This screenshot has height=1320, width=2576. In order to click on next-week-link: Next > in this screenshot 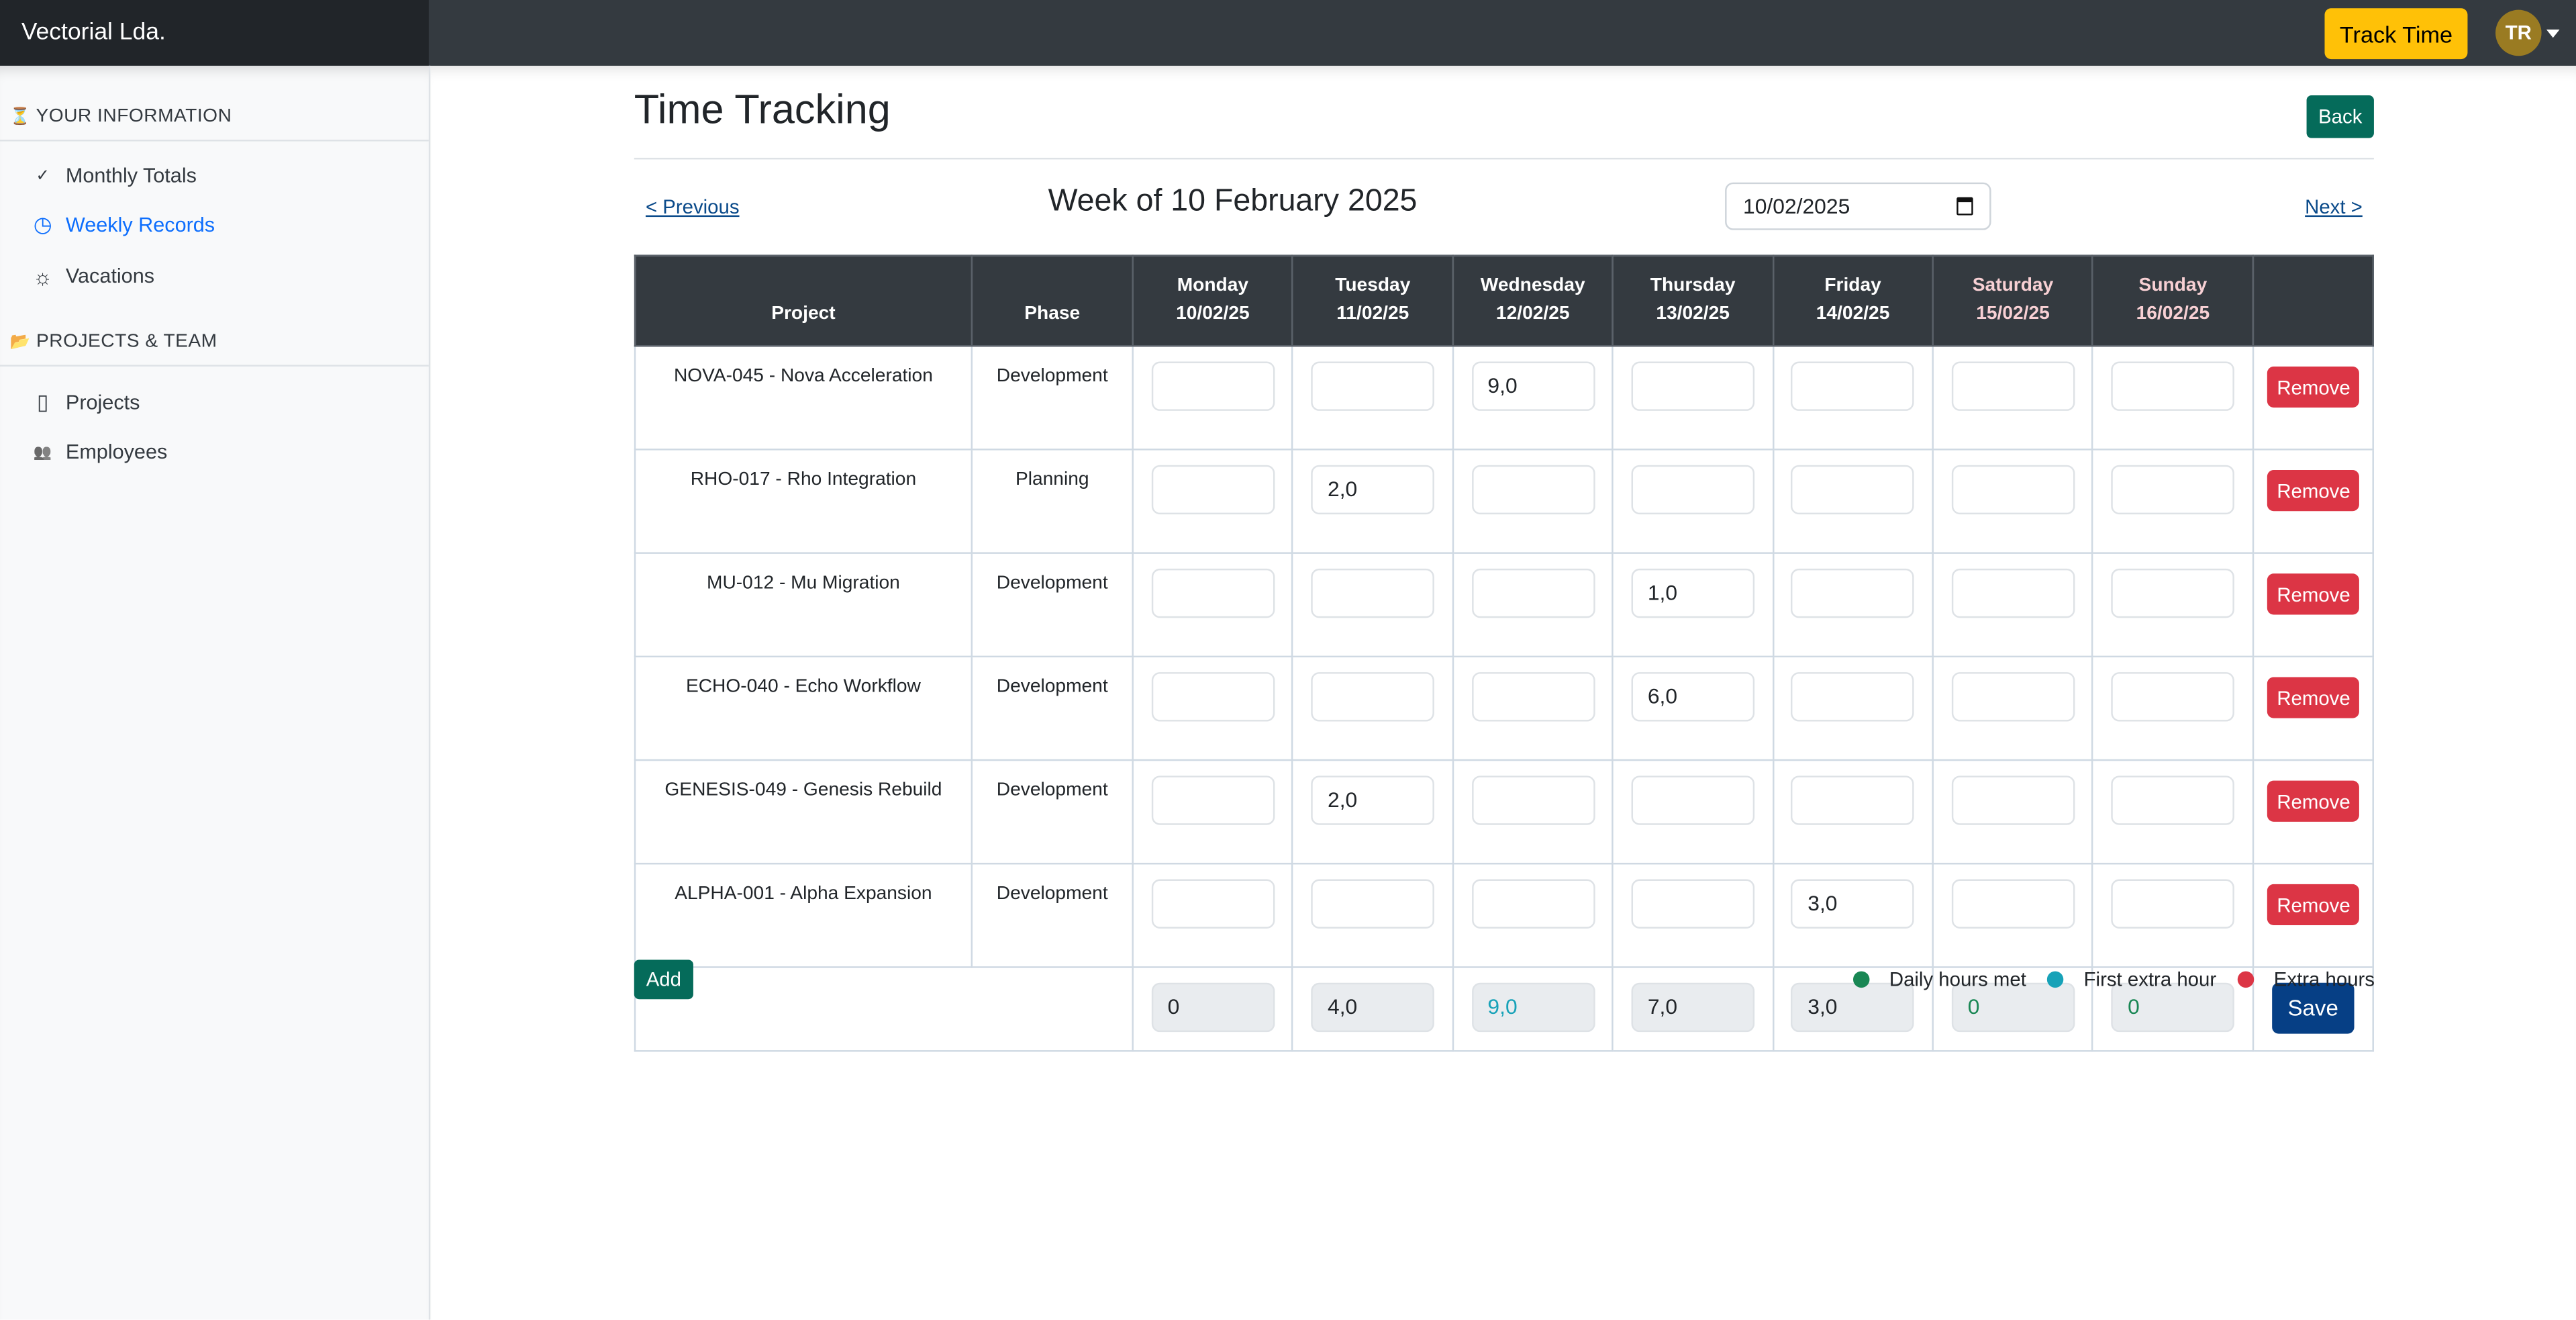, I will do `click(2334, 207)`.